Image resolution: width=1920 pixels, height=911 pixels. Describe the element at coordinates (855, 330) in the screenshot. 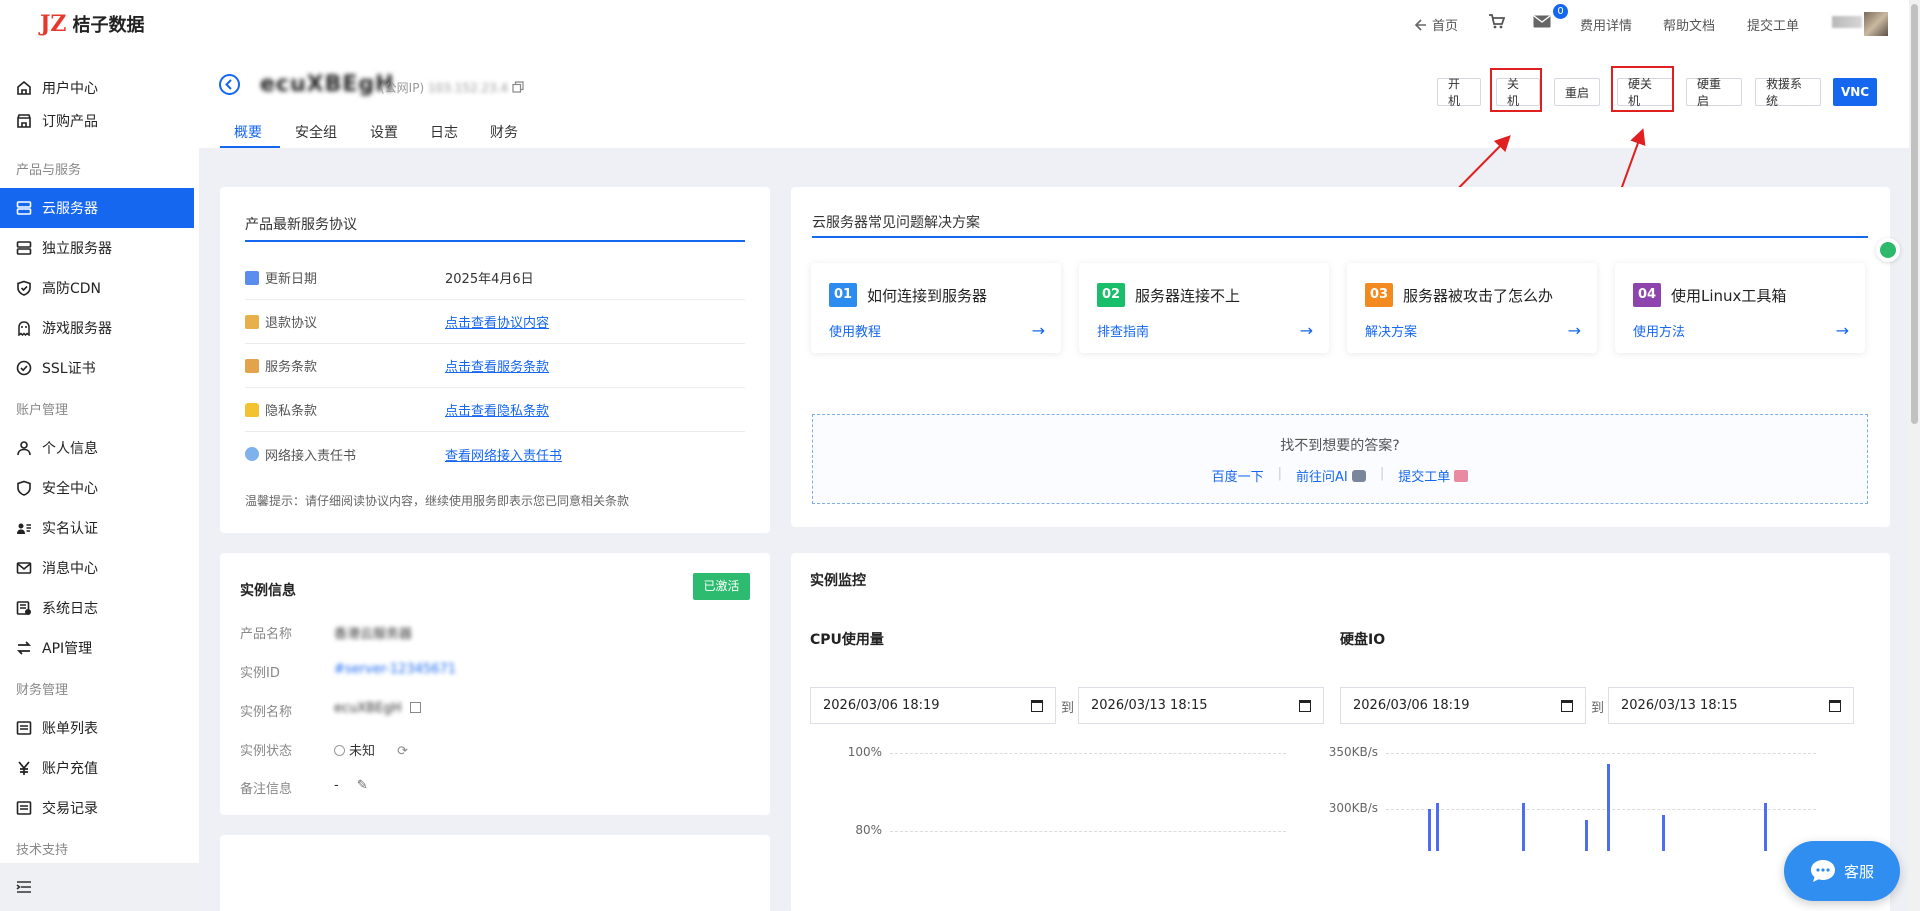

I see `faq-item-link: 使用教程` at that location.